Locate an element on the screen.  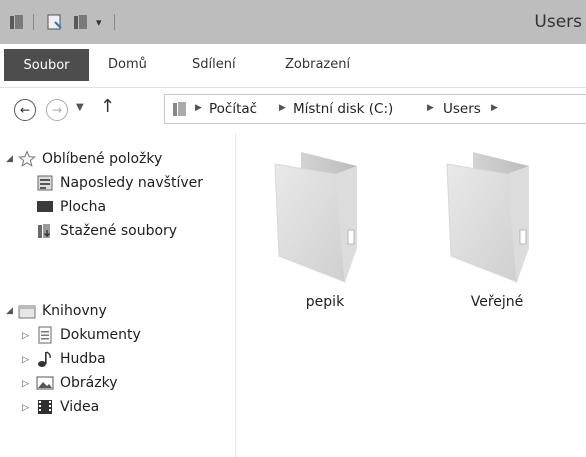
arrow-up-icon: ↑ is located at coordinates (108, 106).